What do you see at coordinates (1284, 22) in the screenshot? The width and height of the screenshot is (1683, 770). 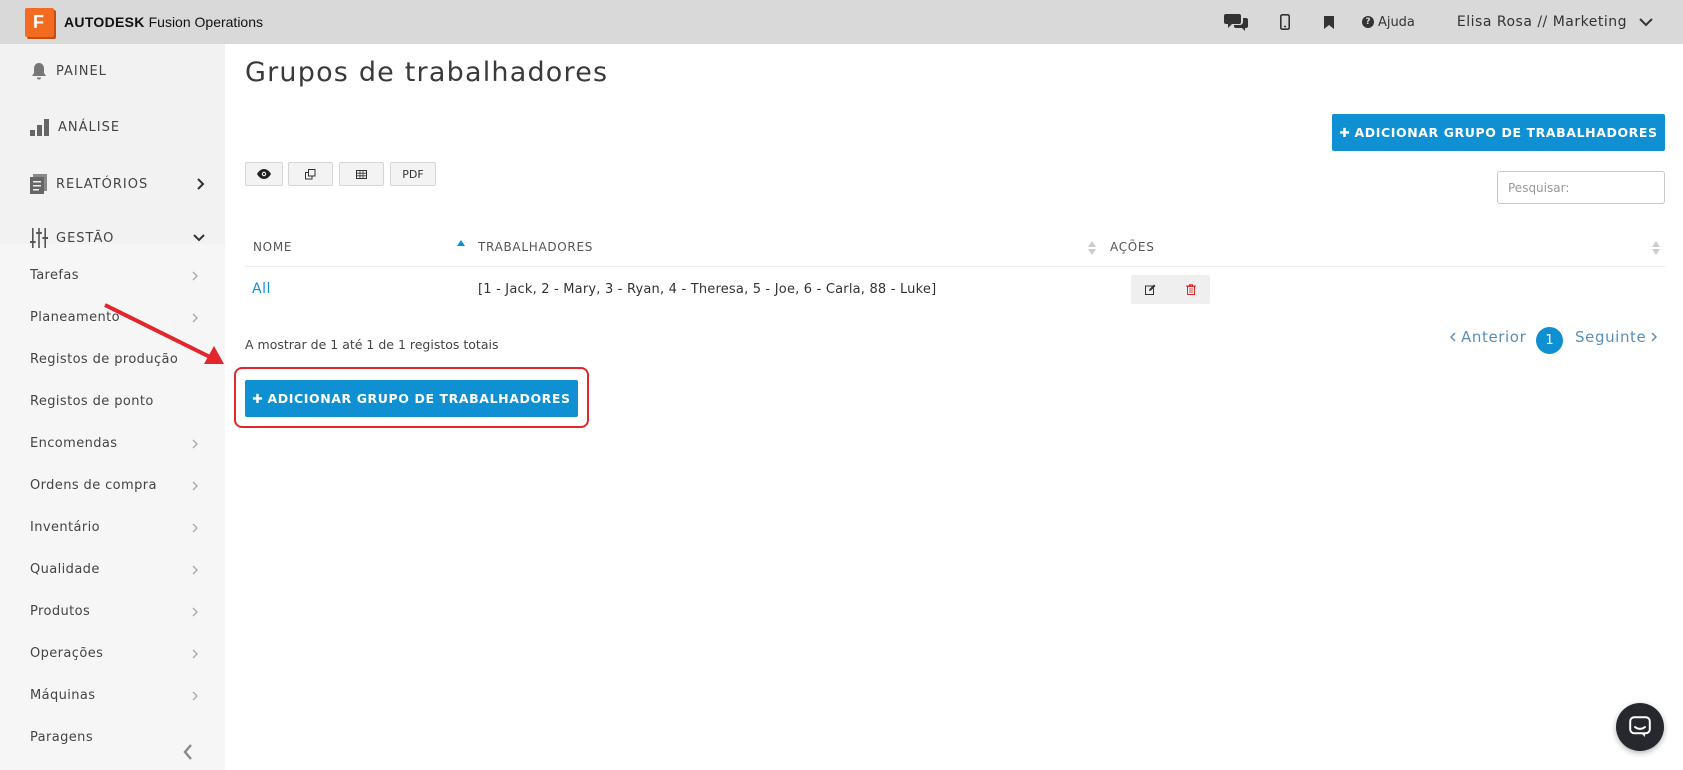 I see `mobile-icon` at bounding box center [1284, 22].